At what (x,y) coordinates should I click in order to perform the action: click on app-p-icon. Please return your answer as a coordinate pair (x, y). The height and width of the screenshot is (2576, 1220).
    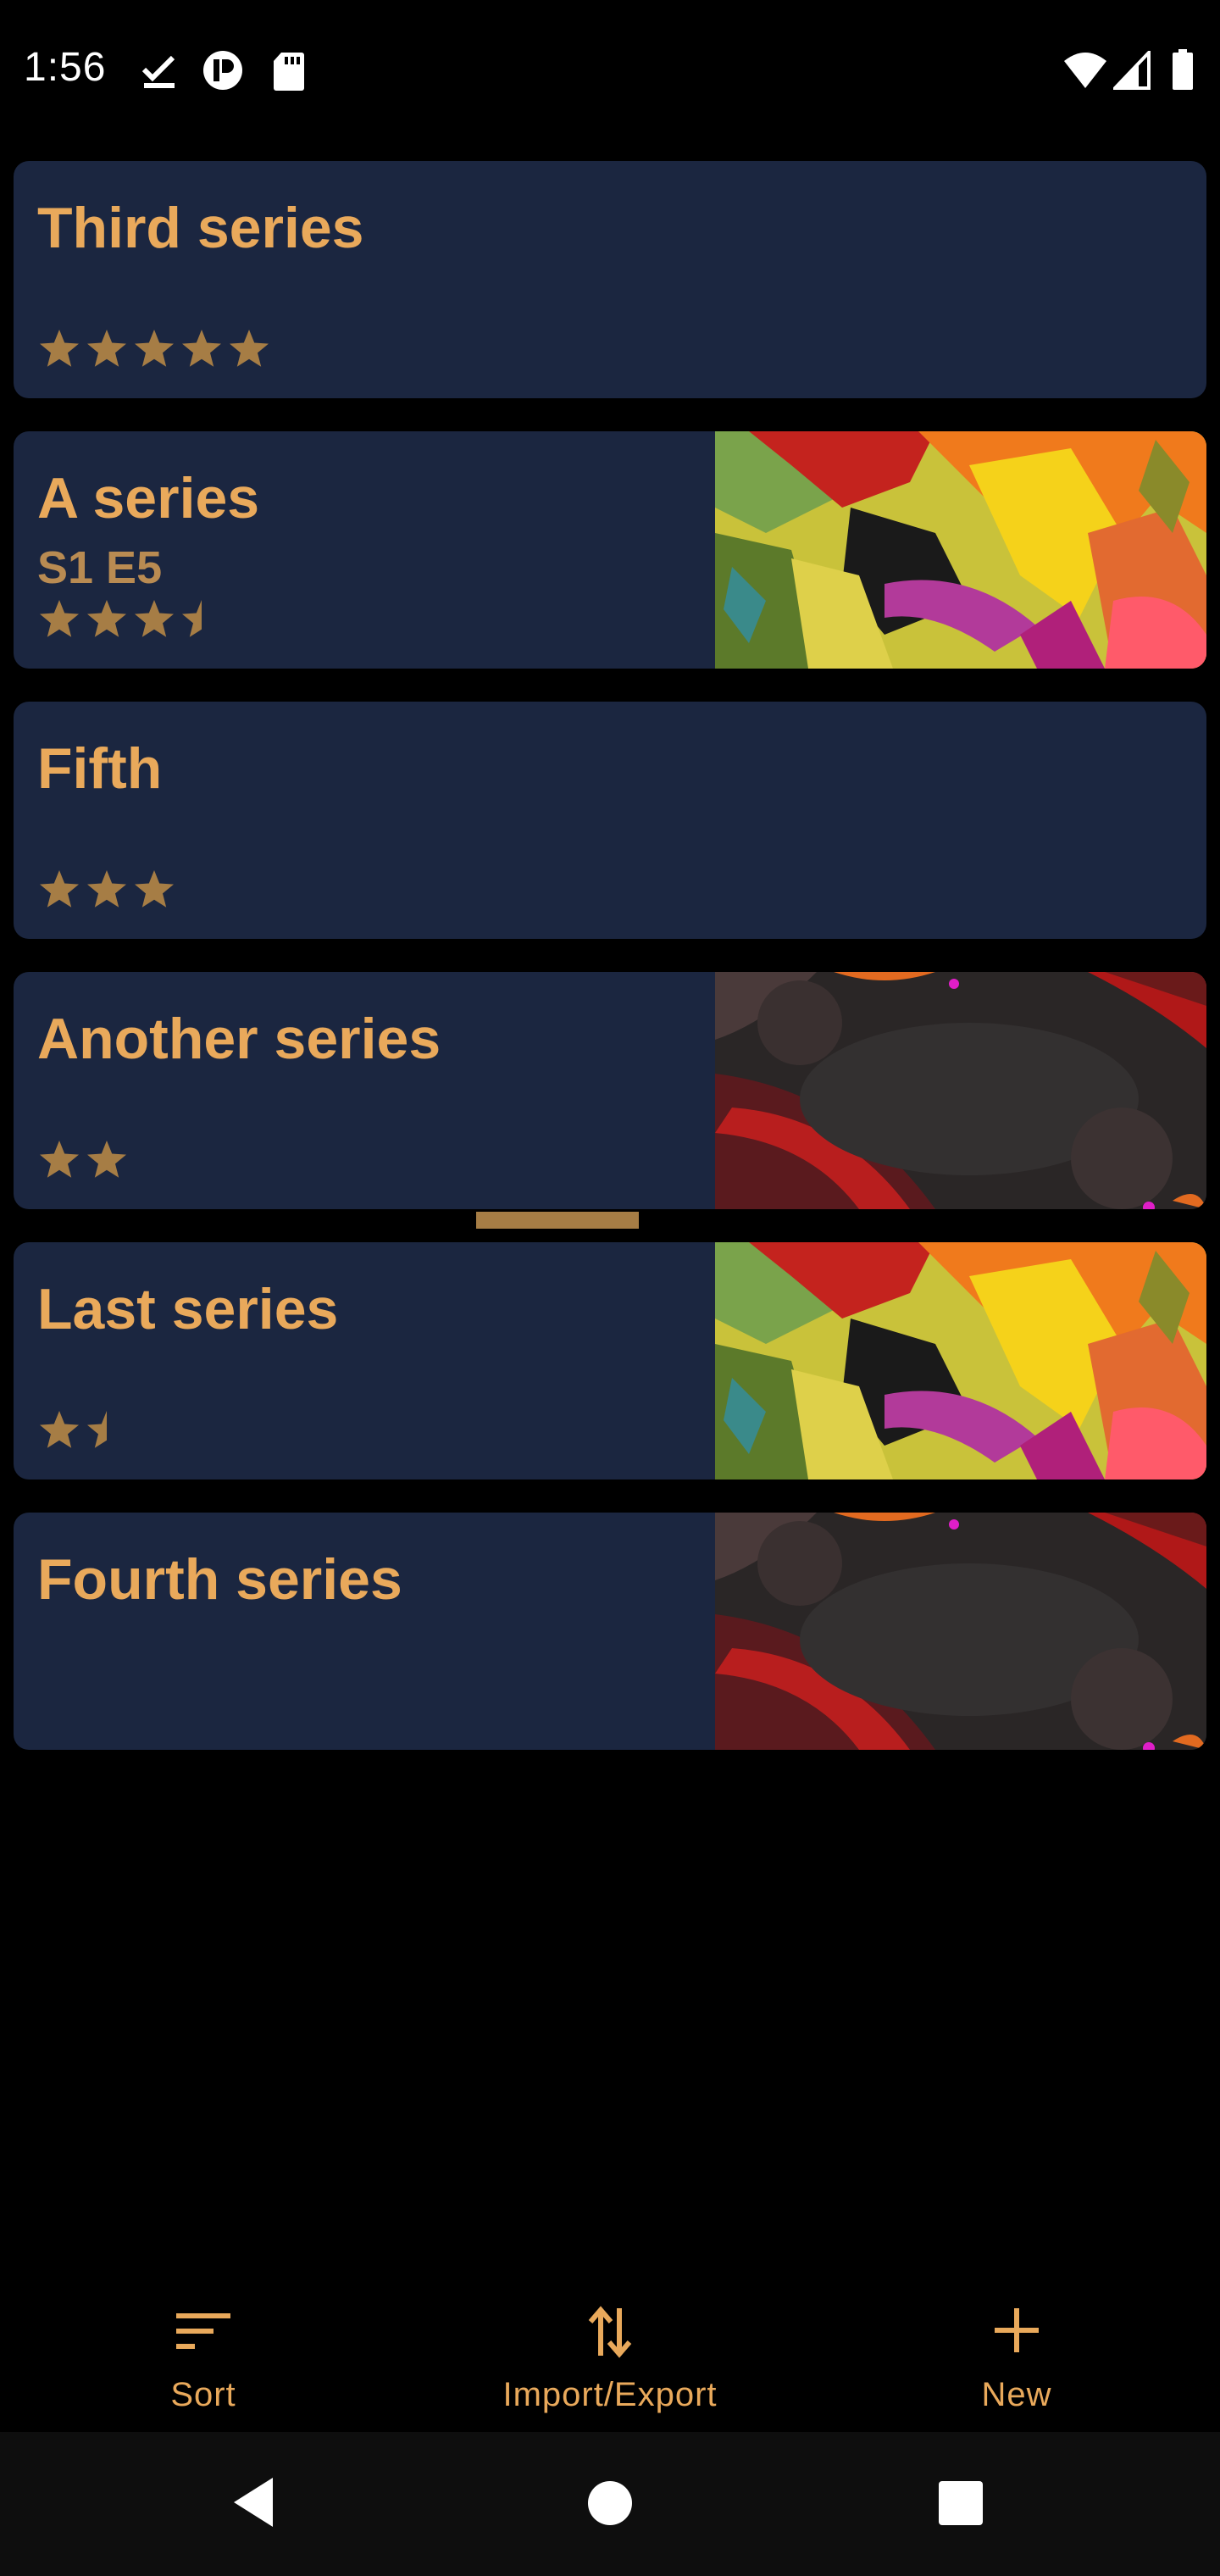
    Looking at the image, I should click on (222, 70).